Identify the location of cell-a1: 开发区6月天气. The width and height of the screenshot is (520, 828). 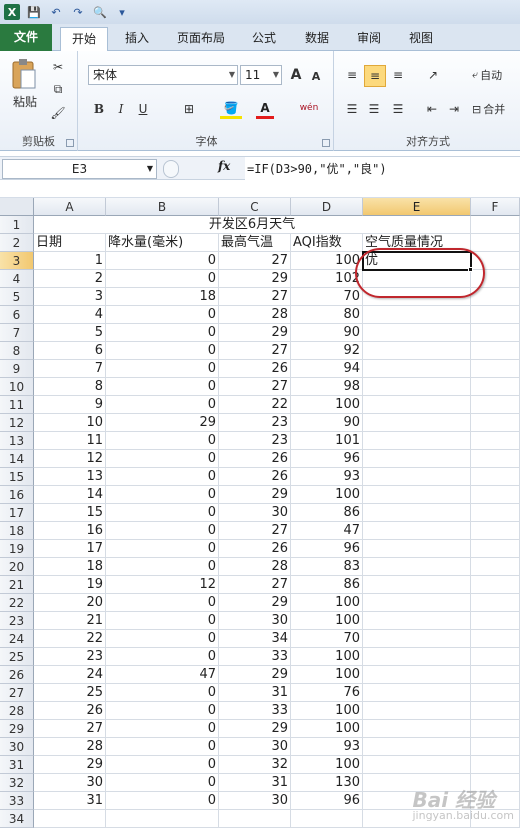
(252, 225).